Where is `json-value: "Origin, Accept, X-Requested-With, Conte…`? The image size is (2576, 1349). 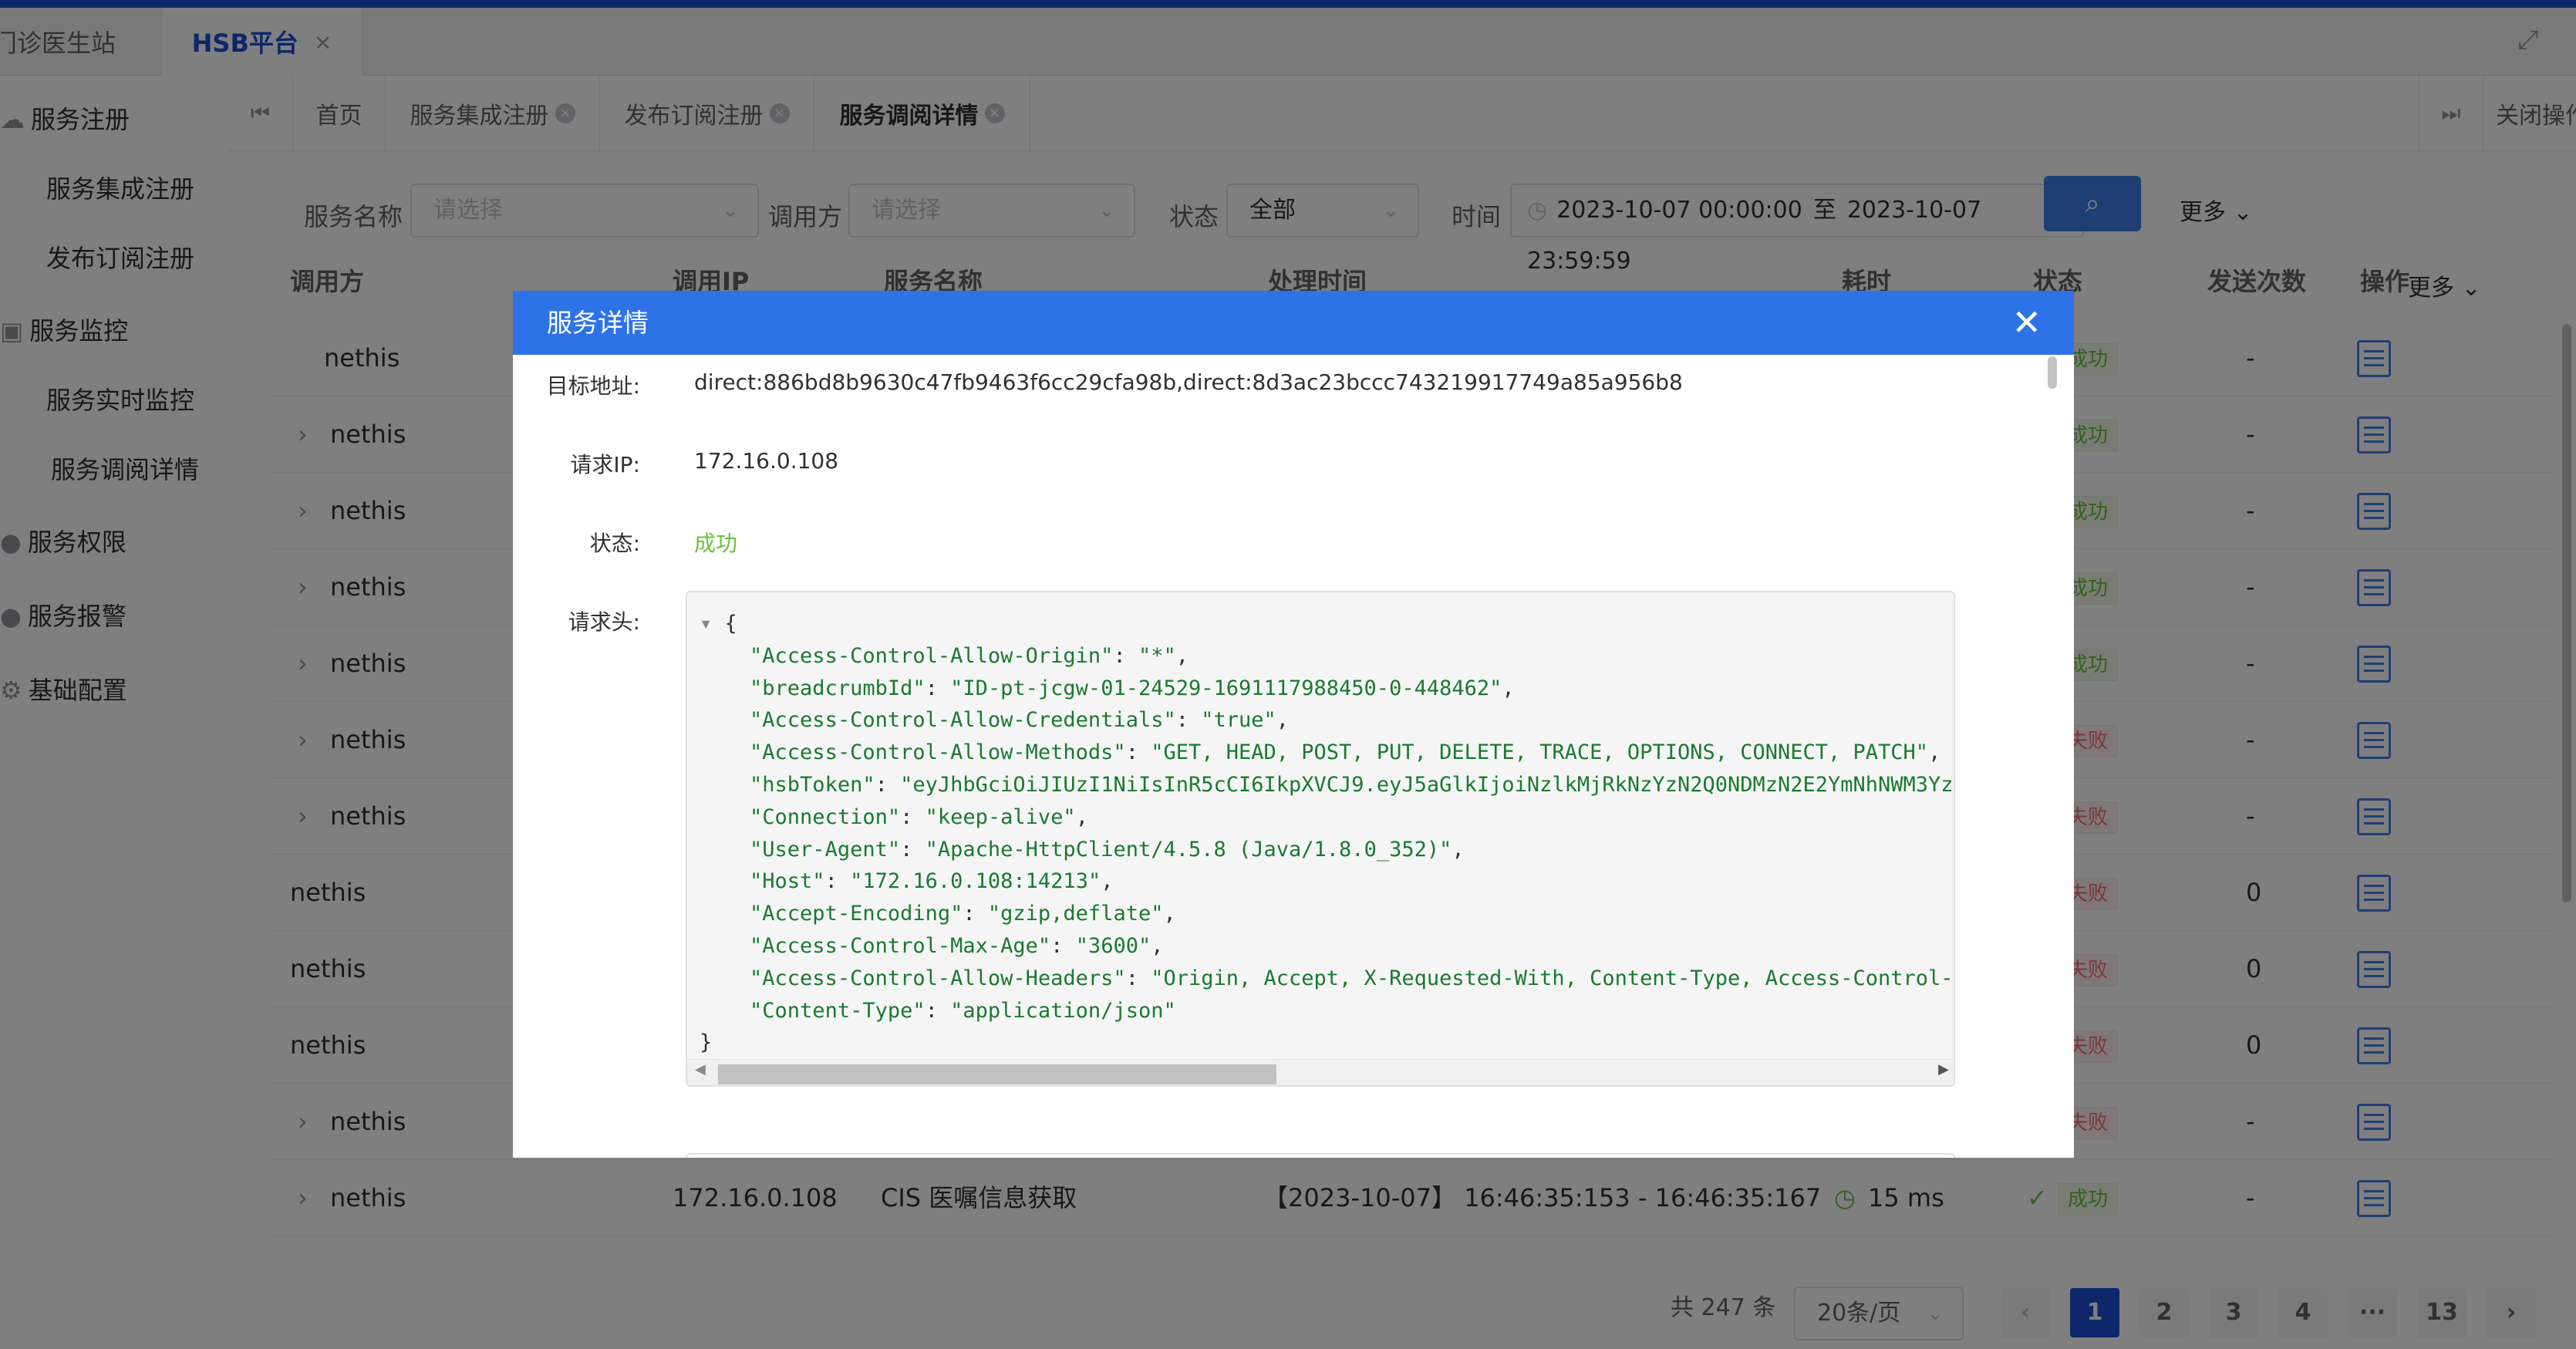
json-value: "Origin, Accept, X-Requested-With, Conte… is located at coordinates (1553, 978).